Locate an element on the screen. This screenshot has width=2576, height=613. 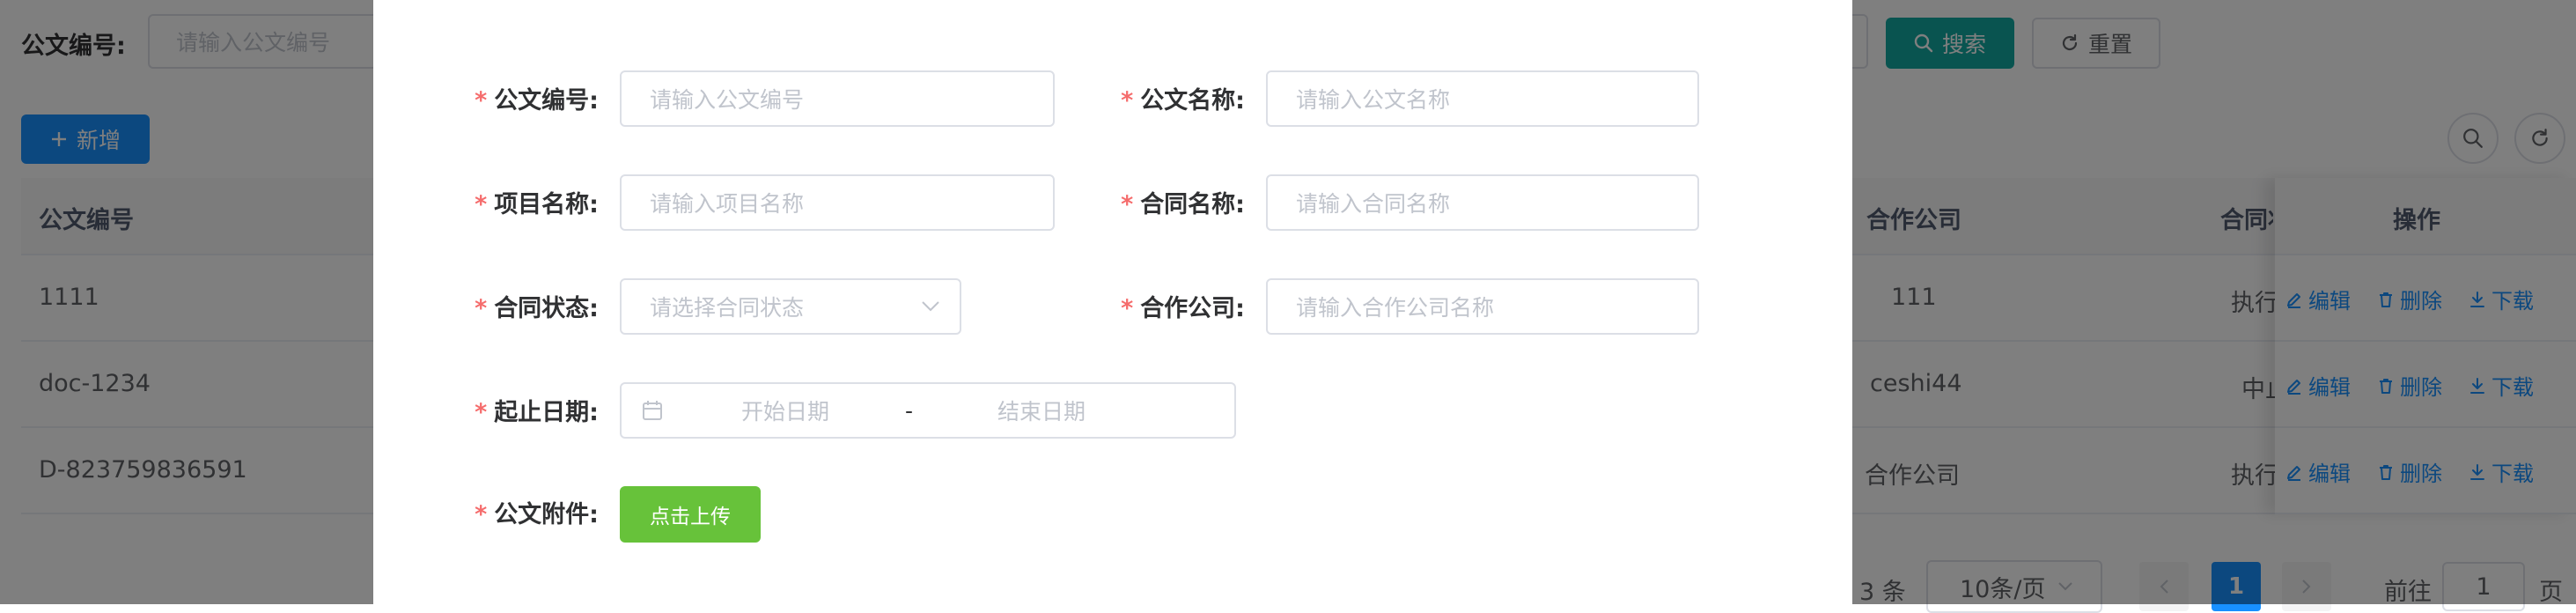
doc-no-placeholder: 请输入公文编号 is located at coordinates (728, 100).